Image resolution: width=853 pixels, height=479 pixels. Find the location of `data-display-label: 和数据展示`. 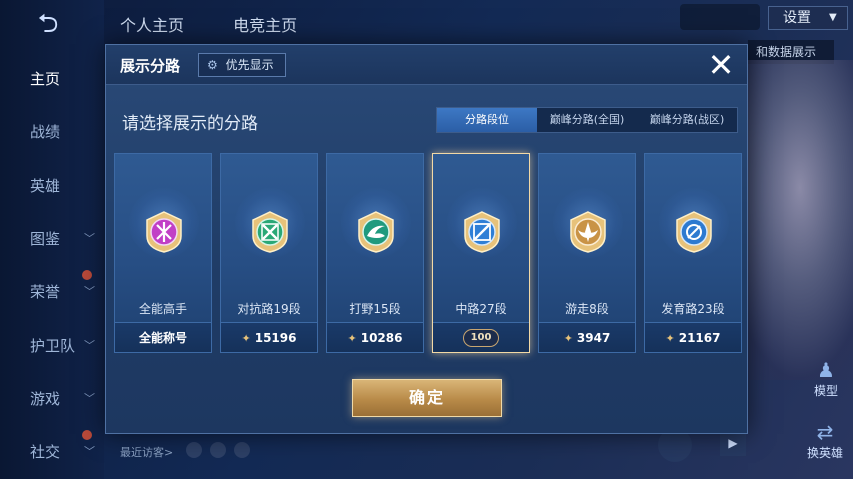

data-display-label: 和数据展示 is located at coordinates (786, 52).